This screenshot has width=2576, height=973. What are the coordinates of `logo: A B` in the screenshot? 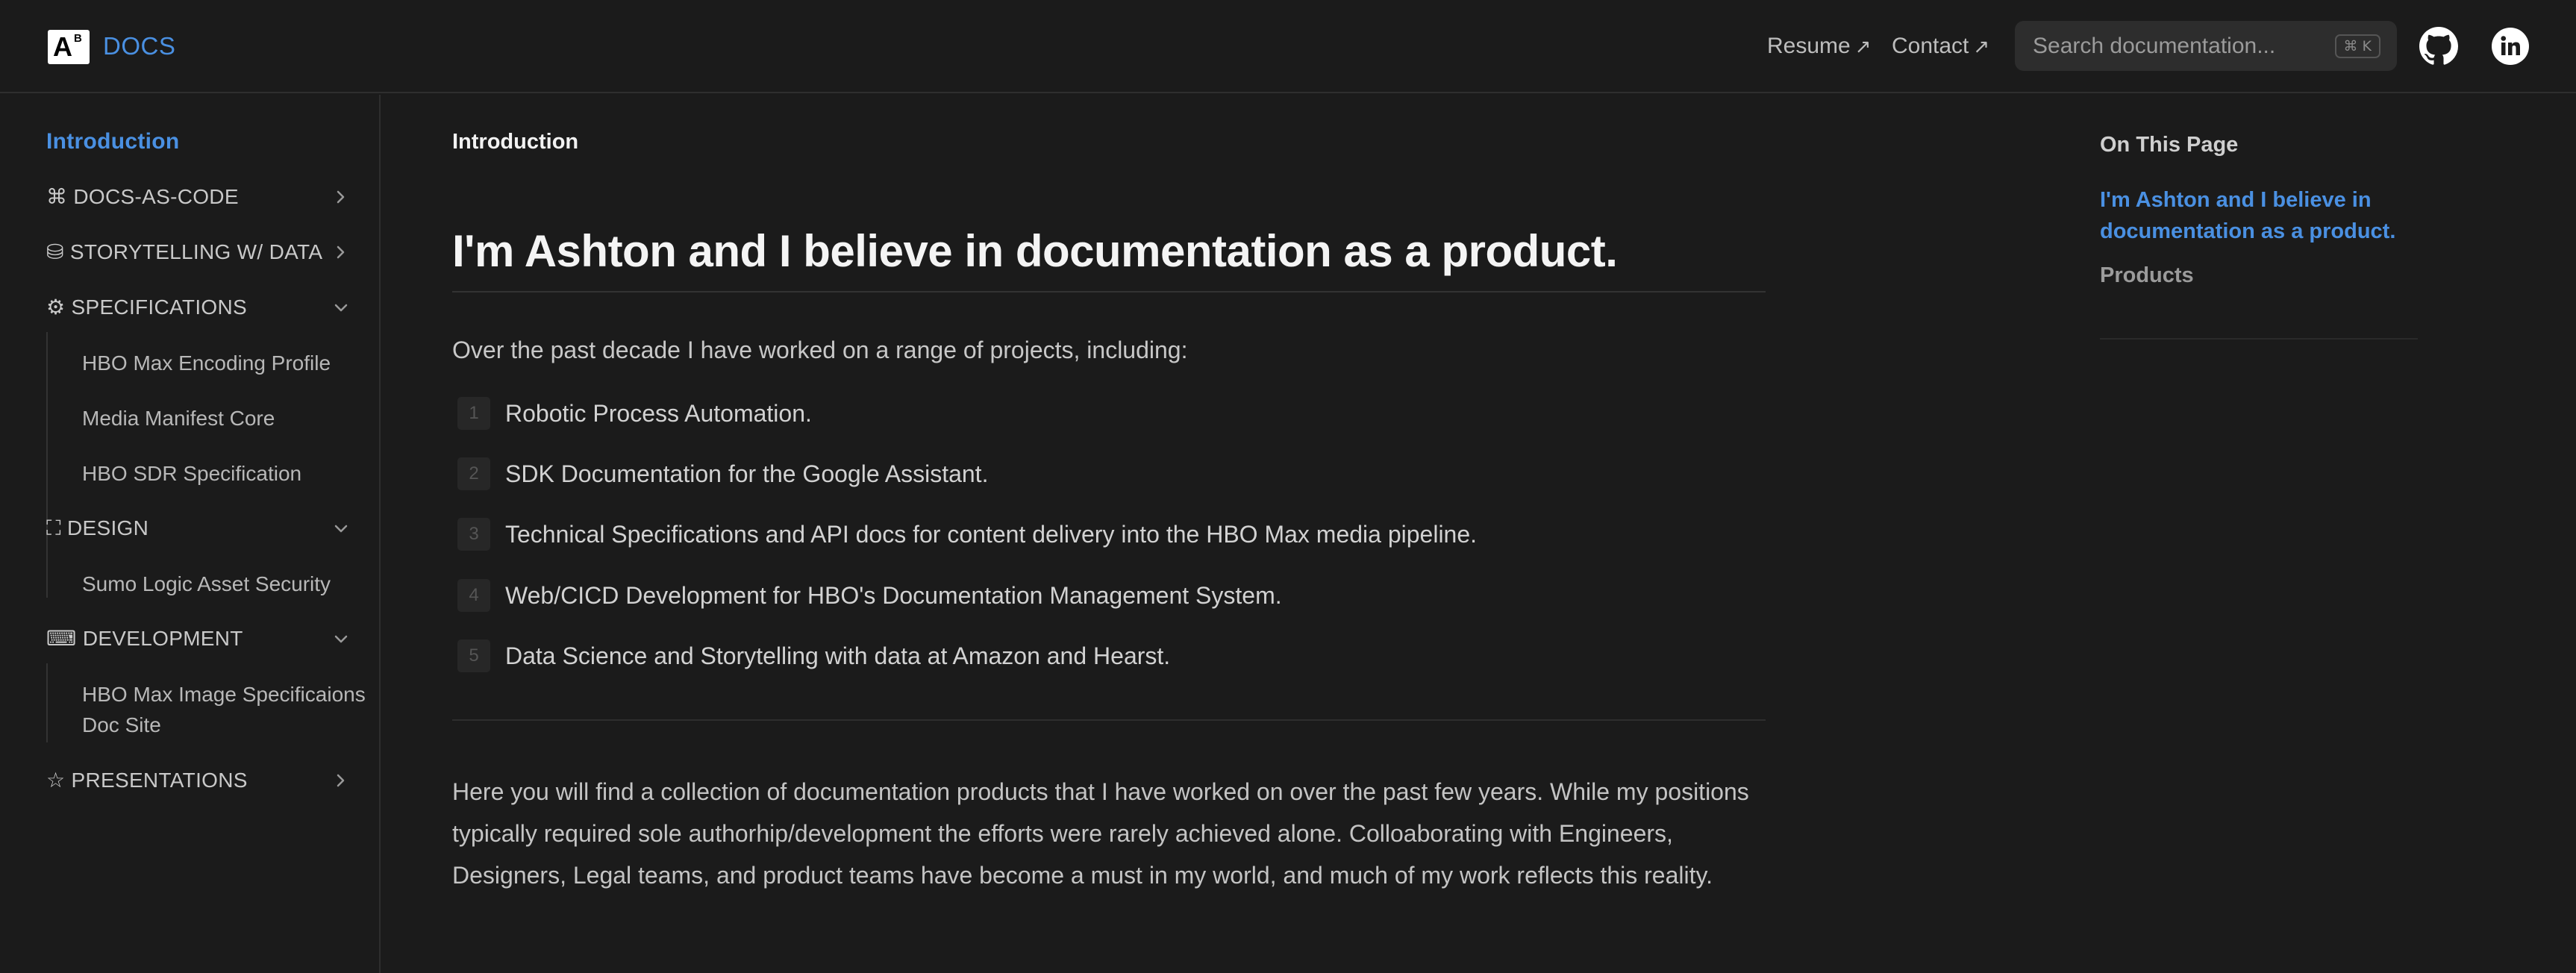 It's located at (69, 47).